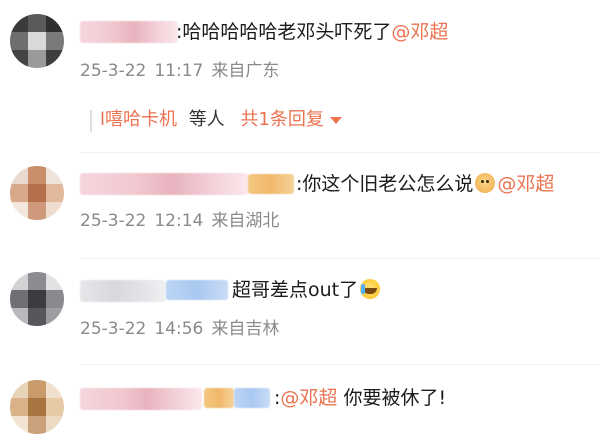 The image size is (600, 434). I want to click on dog-face-icon, so click(485, 183).